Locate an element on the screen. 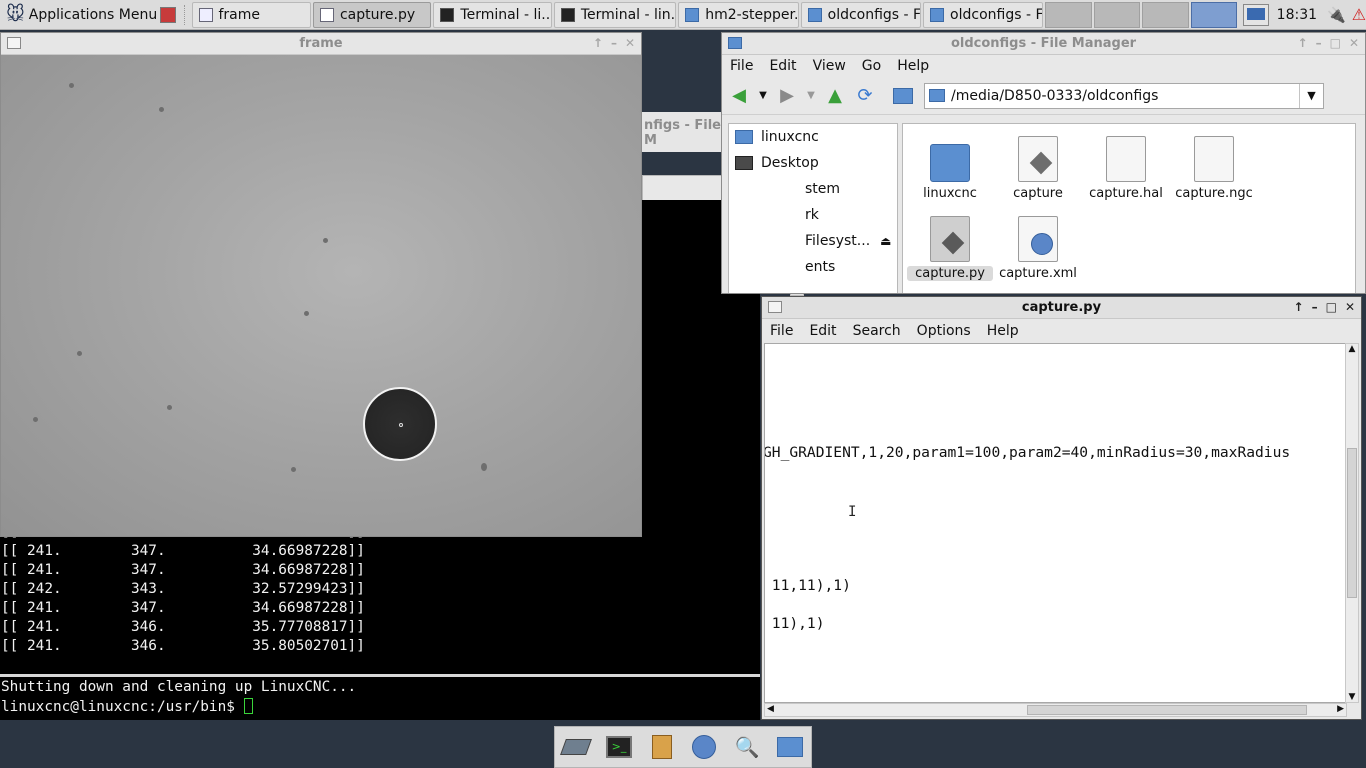  task-capture-py: capture.py is located at coordinates (372, 14).